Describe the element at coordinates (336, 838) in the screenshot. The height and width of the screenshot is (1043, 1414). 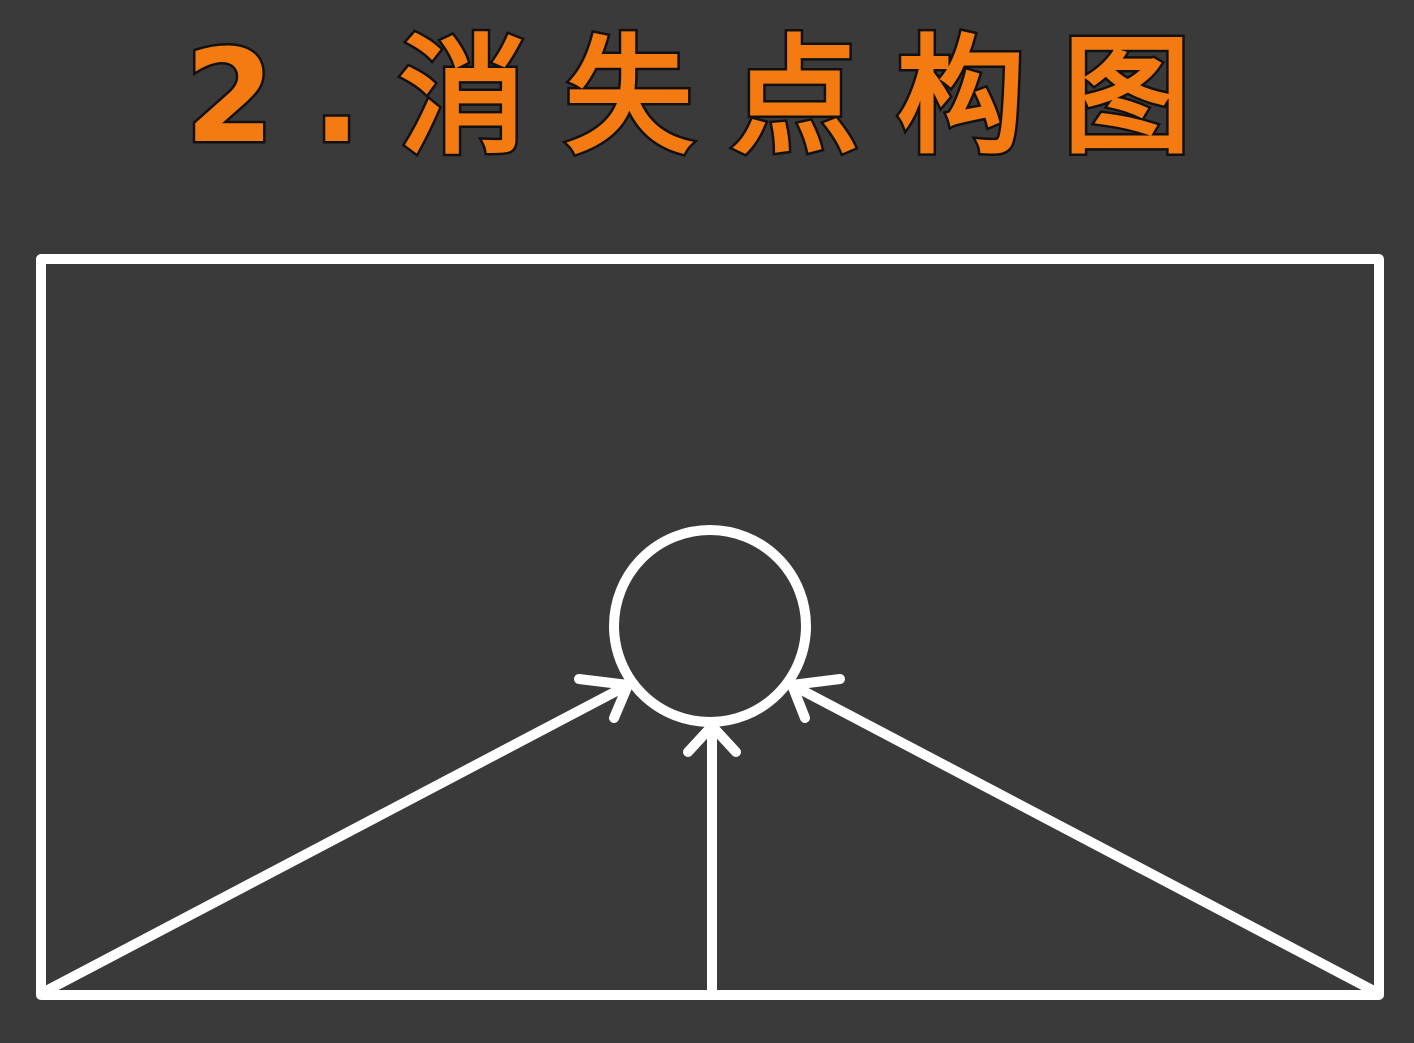
I see `left-converging-line` at that location.